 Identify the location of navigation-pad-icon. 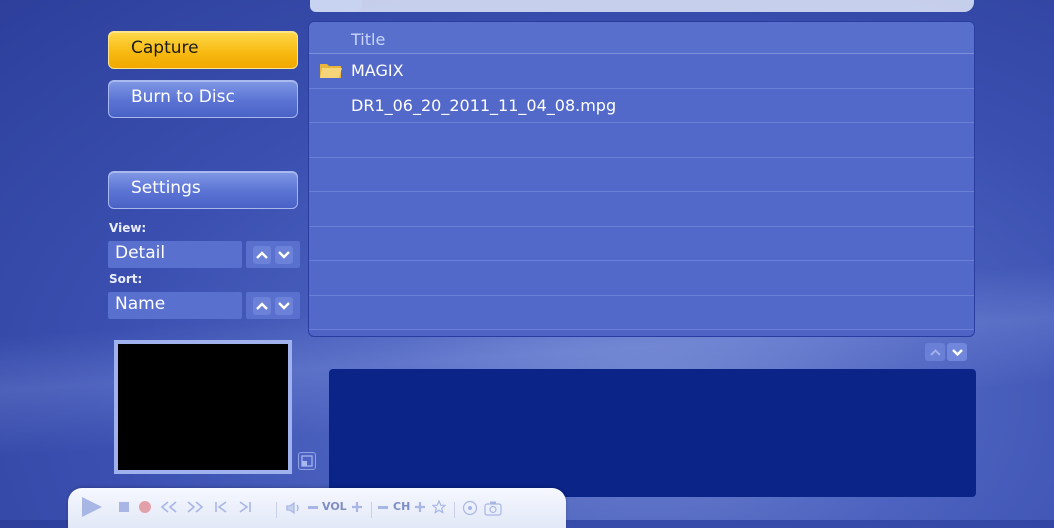
(470, 508).